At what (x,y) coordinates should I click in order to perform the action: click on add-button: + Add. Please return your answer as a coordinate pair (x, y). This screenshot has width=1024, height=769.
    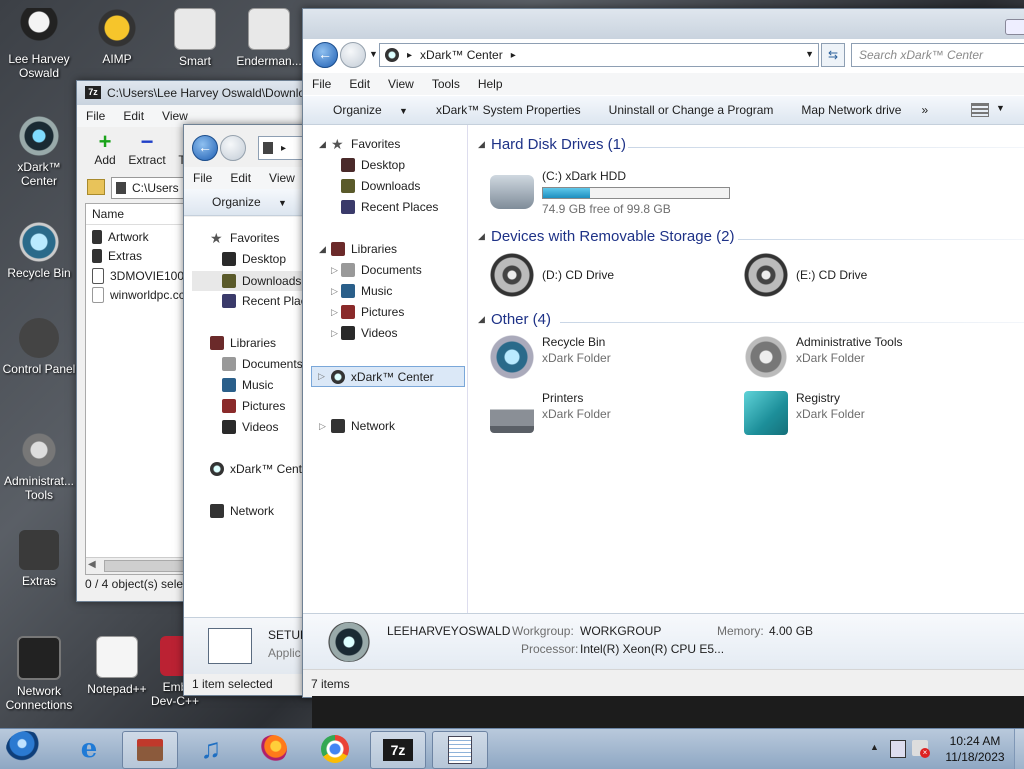
    Looking at the image, I should click on (105, 149).